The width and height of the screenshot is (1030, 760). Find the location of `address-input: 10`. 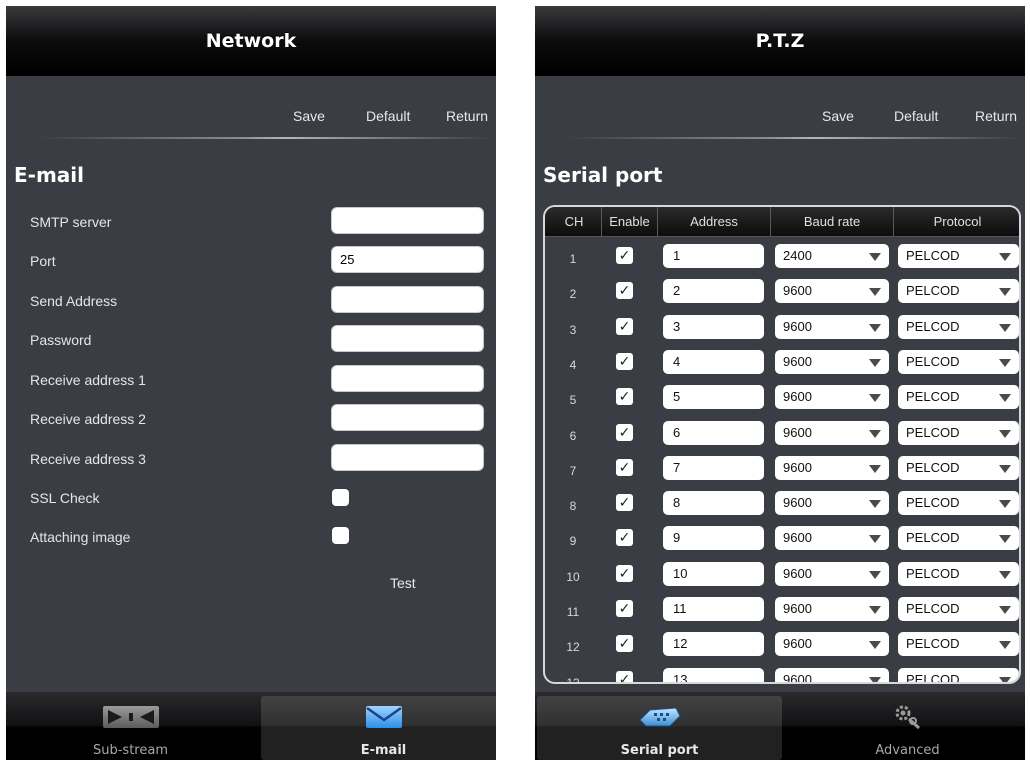

address-input: 10 is located at coordinates (713, 573).